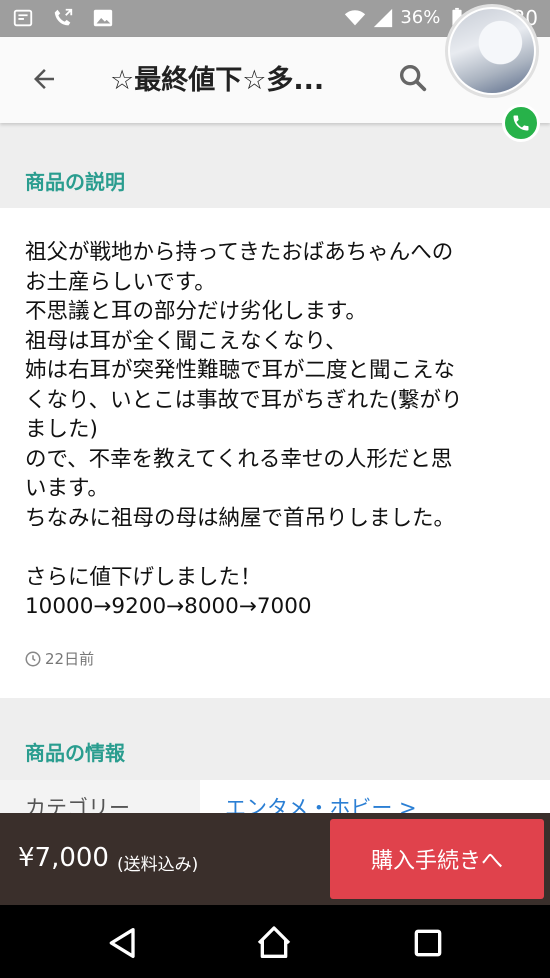 This screenshot has height=978, width=550. I want to click on avatar-image, so click(492, 51).